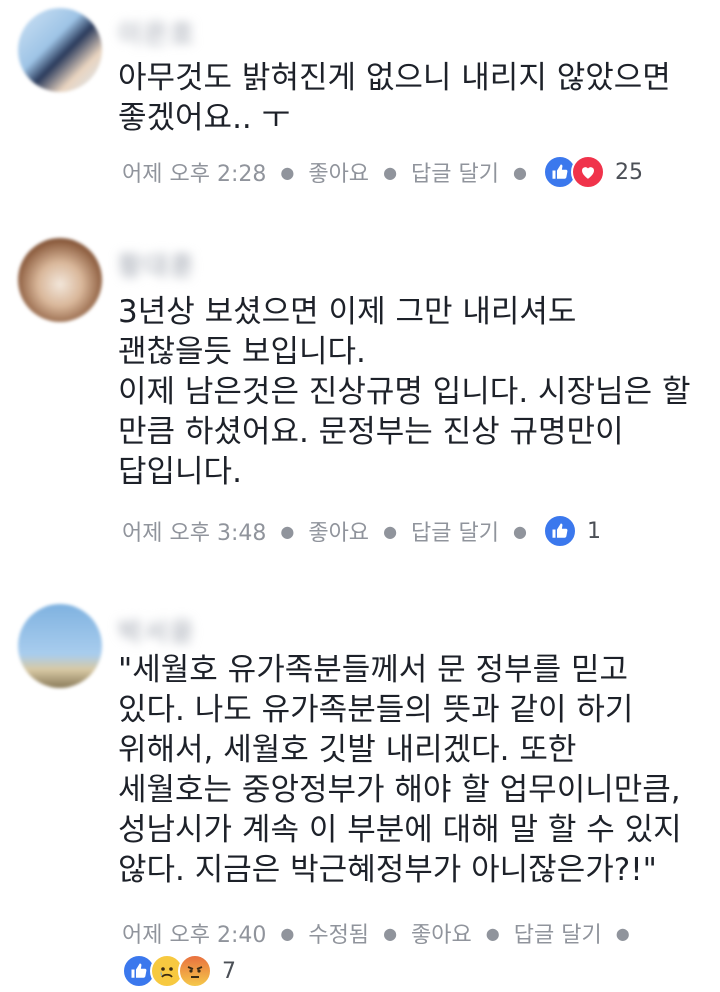 Image resolution: width=720 pixels, height=992 pixels. I want to click on angry-reaction-icon, so click(195, 971).